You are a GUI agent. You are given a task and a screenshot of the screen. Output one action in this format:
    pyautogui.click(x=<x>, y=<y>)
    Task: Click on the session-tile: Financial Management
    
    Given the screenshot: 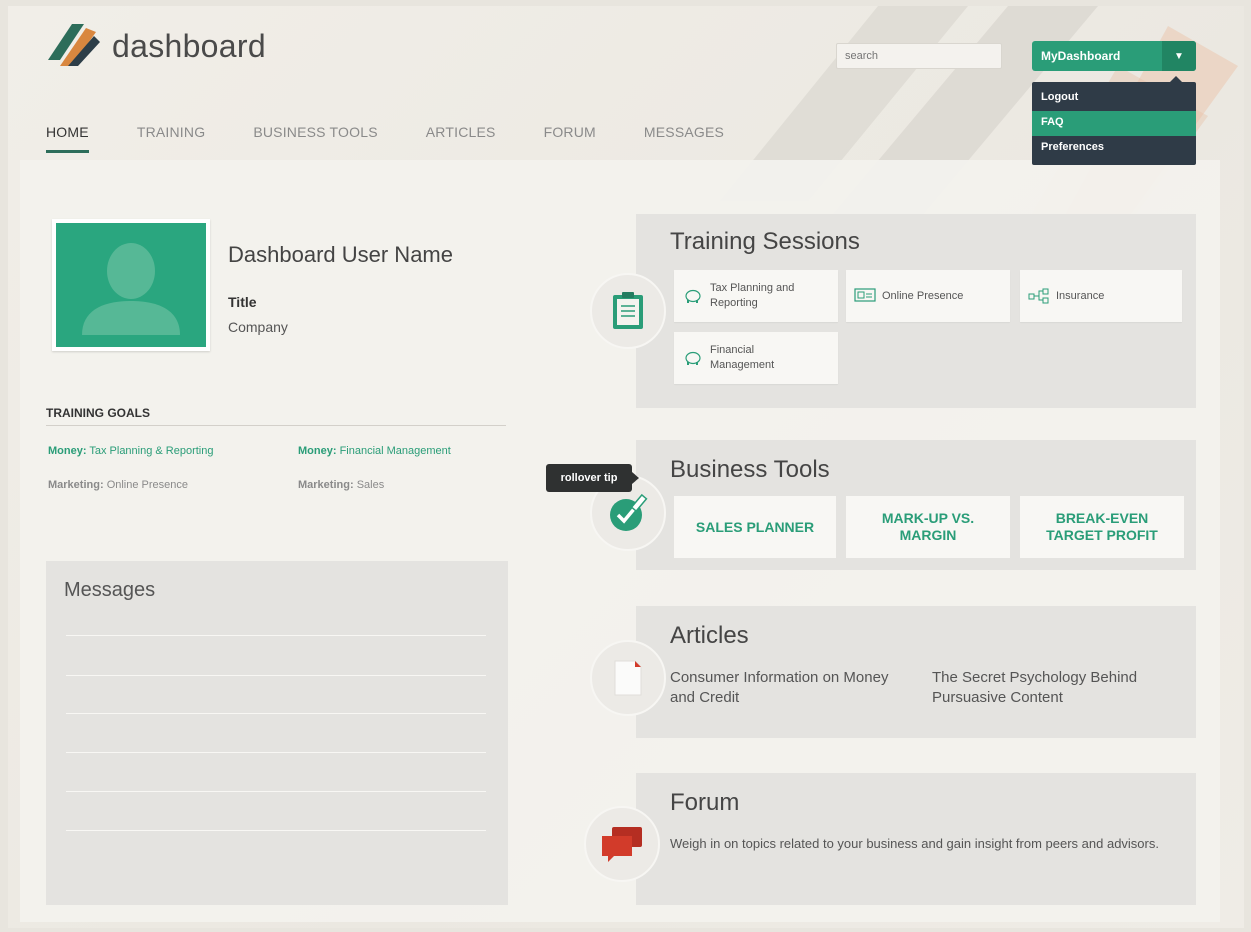 What is the action you would take?
    pyautogui.click(x=756, y=358)
    